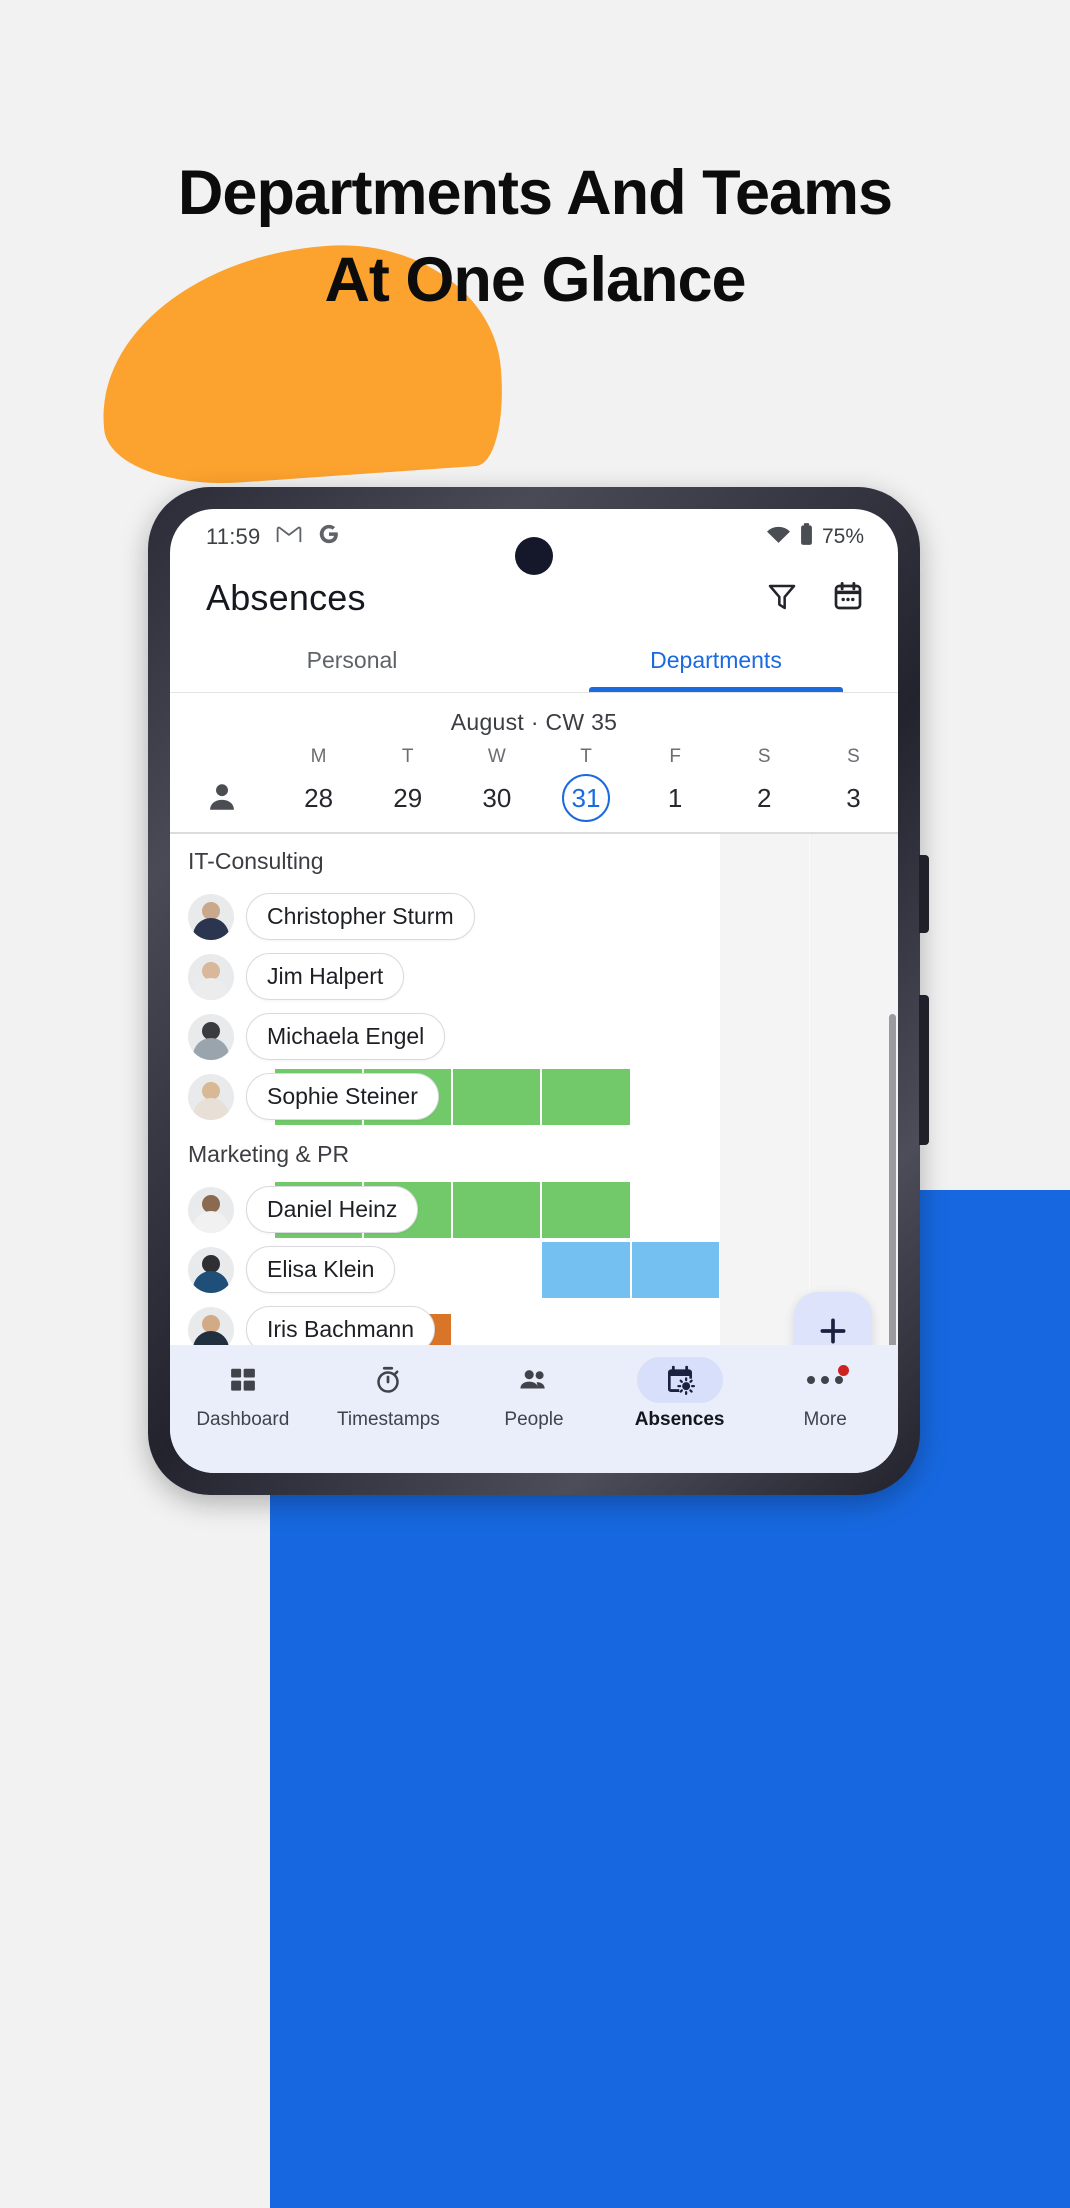  What do you see at coordinates (388, 1419) in the screenshot?
I see `nav-label-timestamps: Timestamps` at bounding box center [388, 1419].